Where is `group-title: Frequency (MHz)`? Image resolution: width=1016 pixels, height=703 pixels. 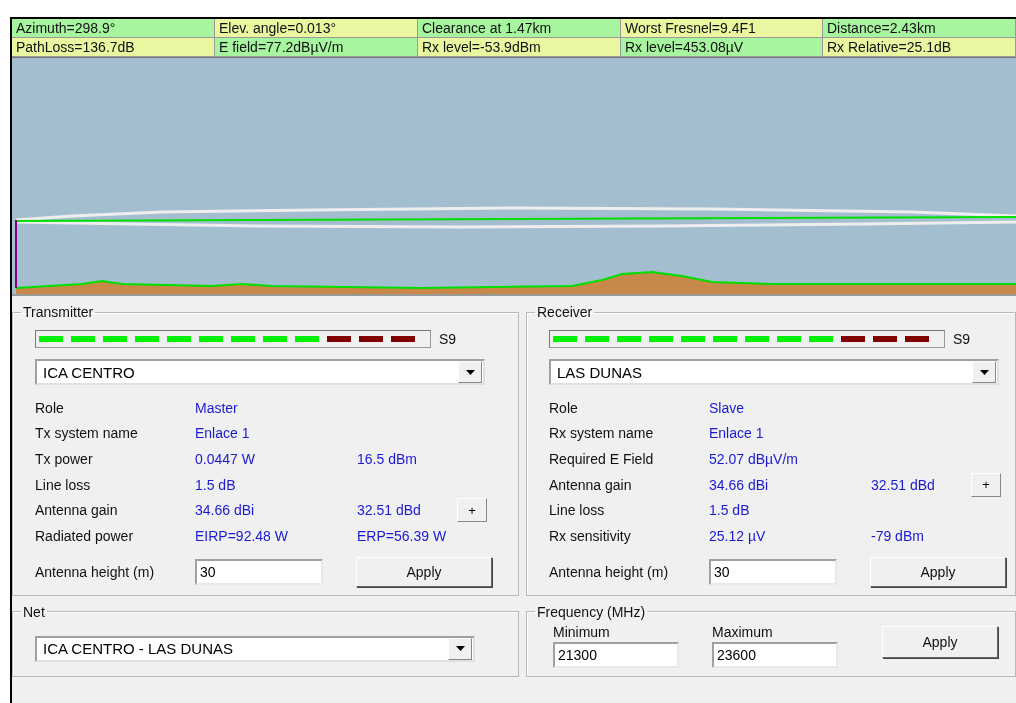
group-title: Frequency (MHz) is located at coordinates (591, 611).